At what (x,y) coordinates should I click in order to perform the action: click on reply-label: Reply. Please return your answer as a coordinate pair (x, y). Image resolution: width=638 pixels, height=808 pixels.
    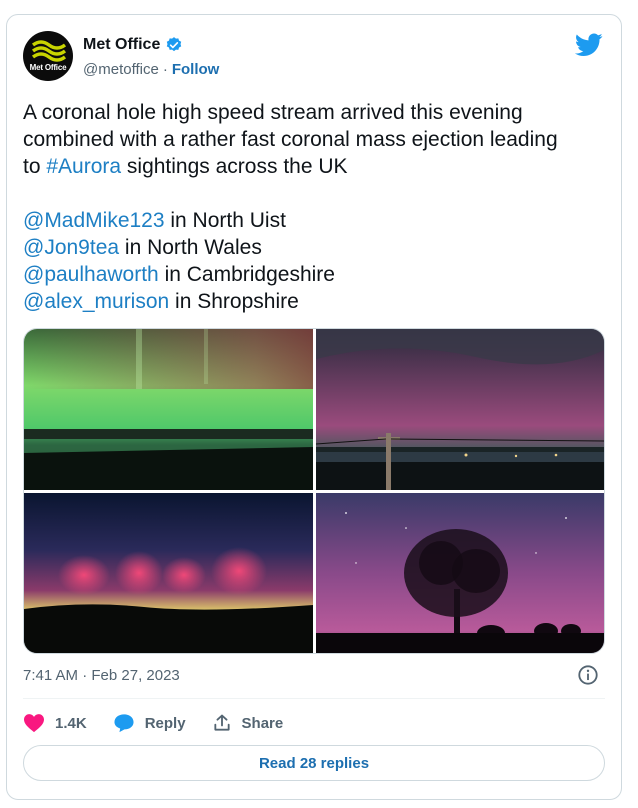
    Looking at the image, I should click on (165, 723).